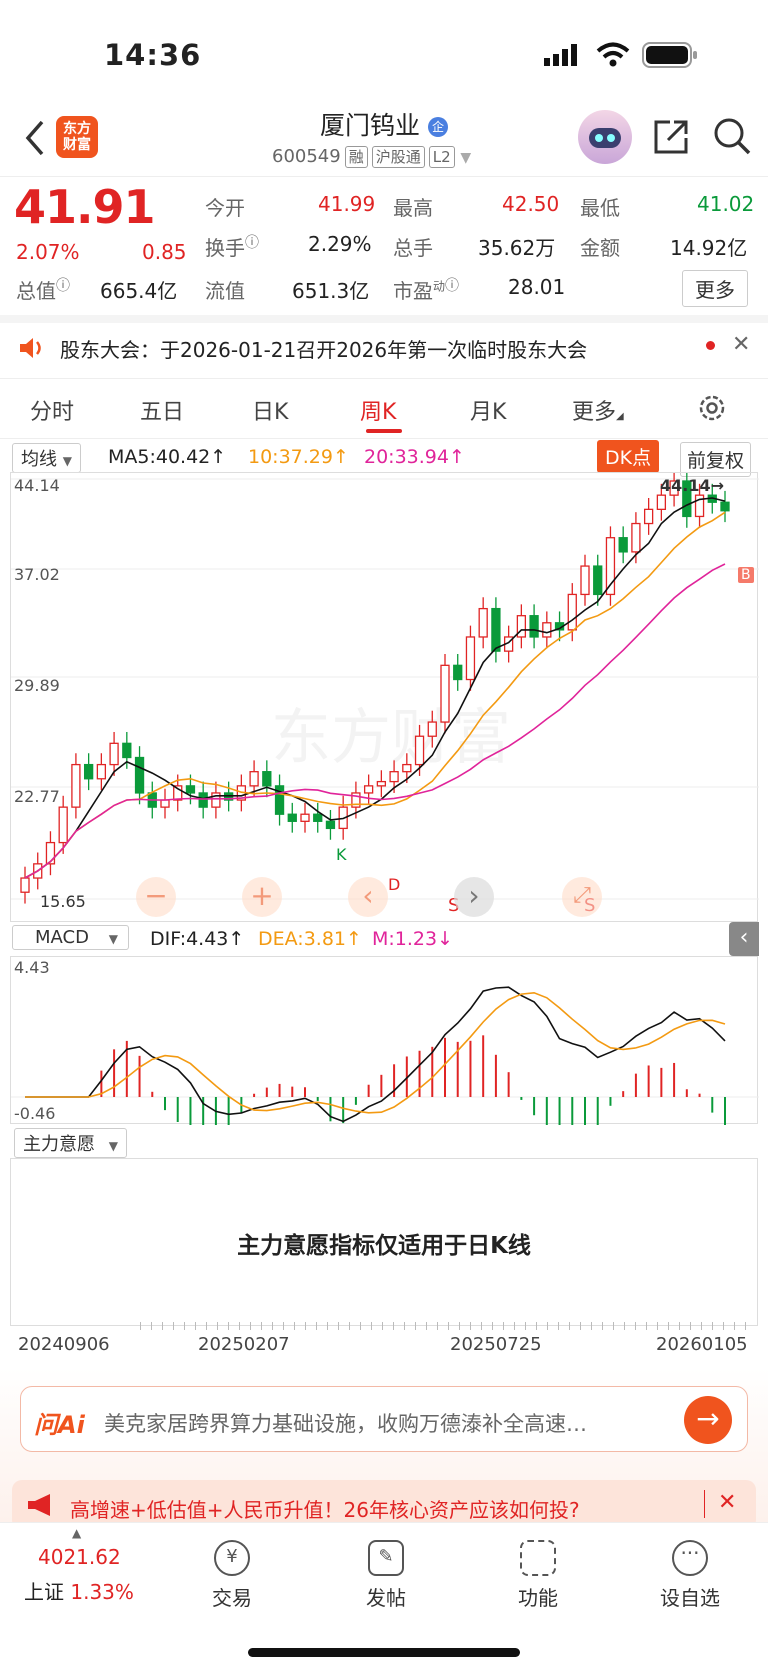  I want to click on pe-value: 28.01, so click(537, 287).